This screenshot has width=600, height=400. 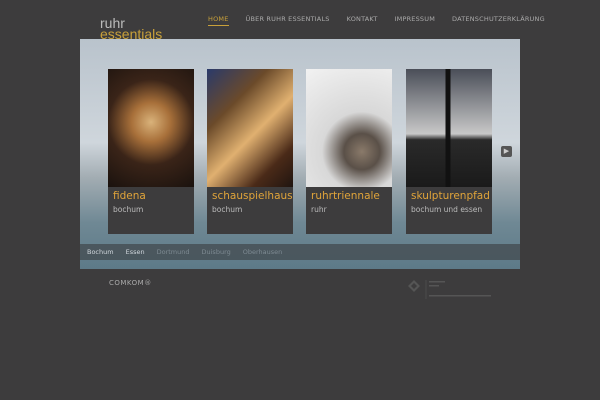 I want to click on tab-oberhausen: Oberhausen, so click(x=263, y=252).